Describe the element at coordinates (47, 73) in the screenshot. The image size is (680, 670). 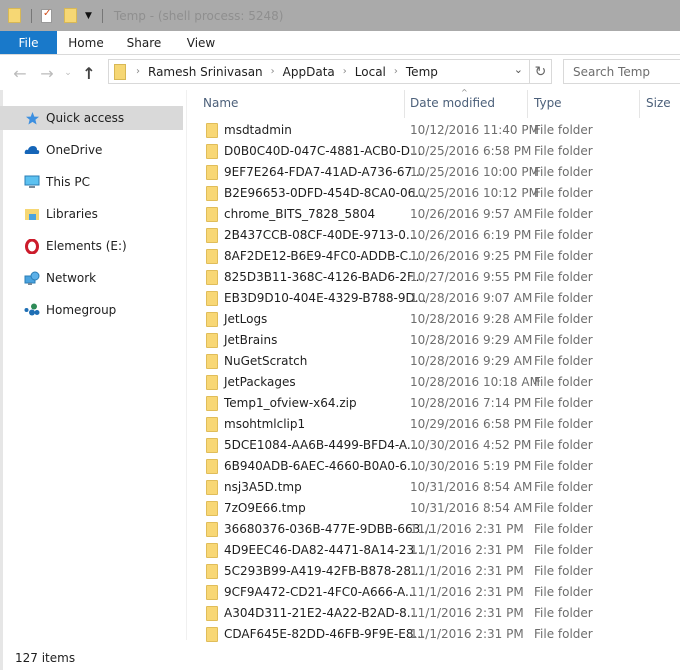
I see `forward-button: →` at that location.